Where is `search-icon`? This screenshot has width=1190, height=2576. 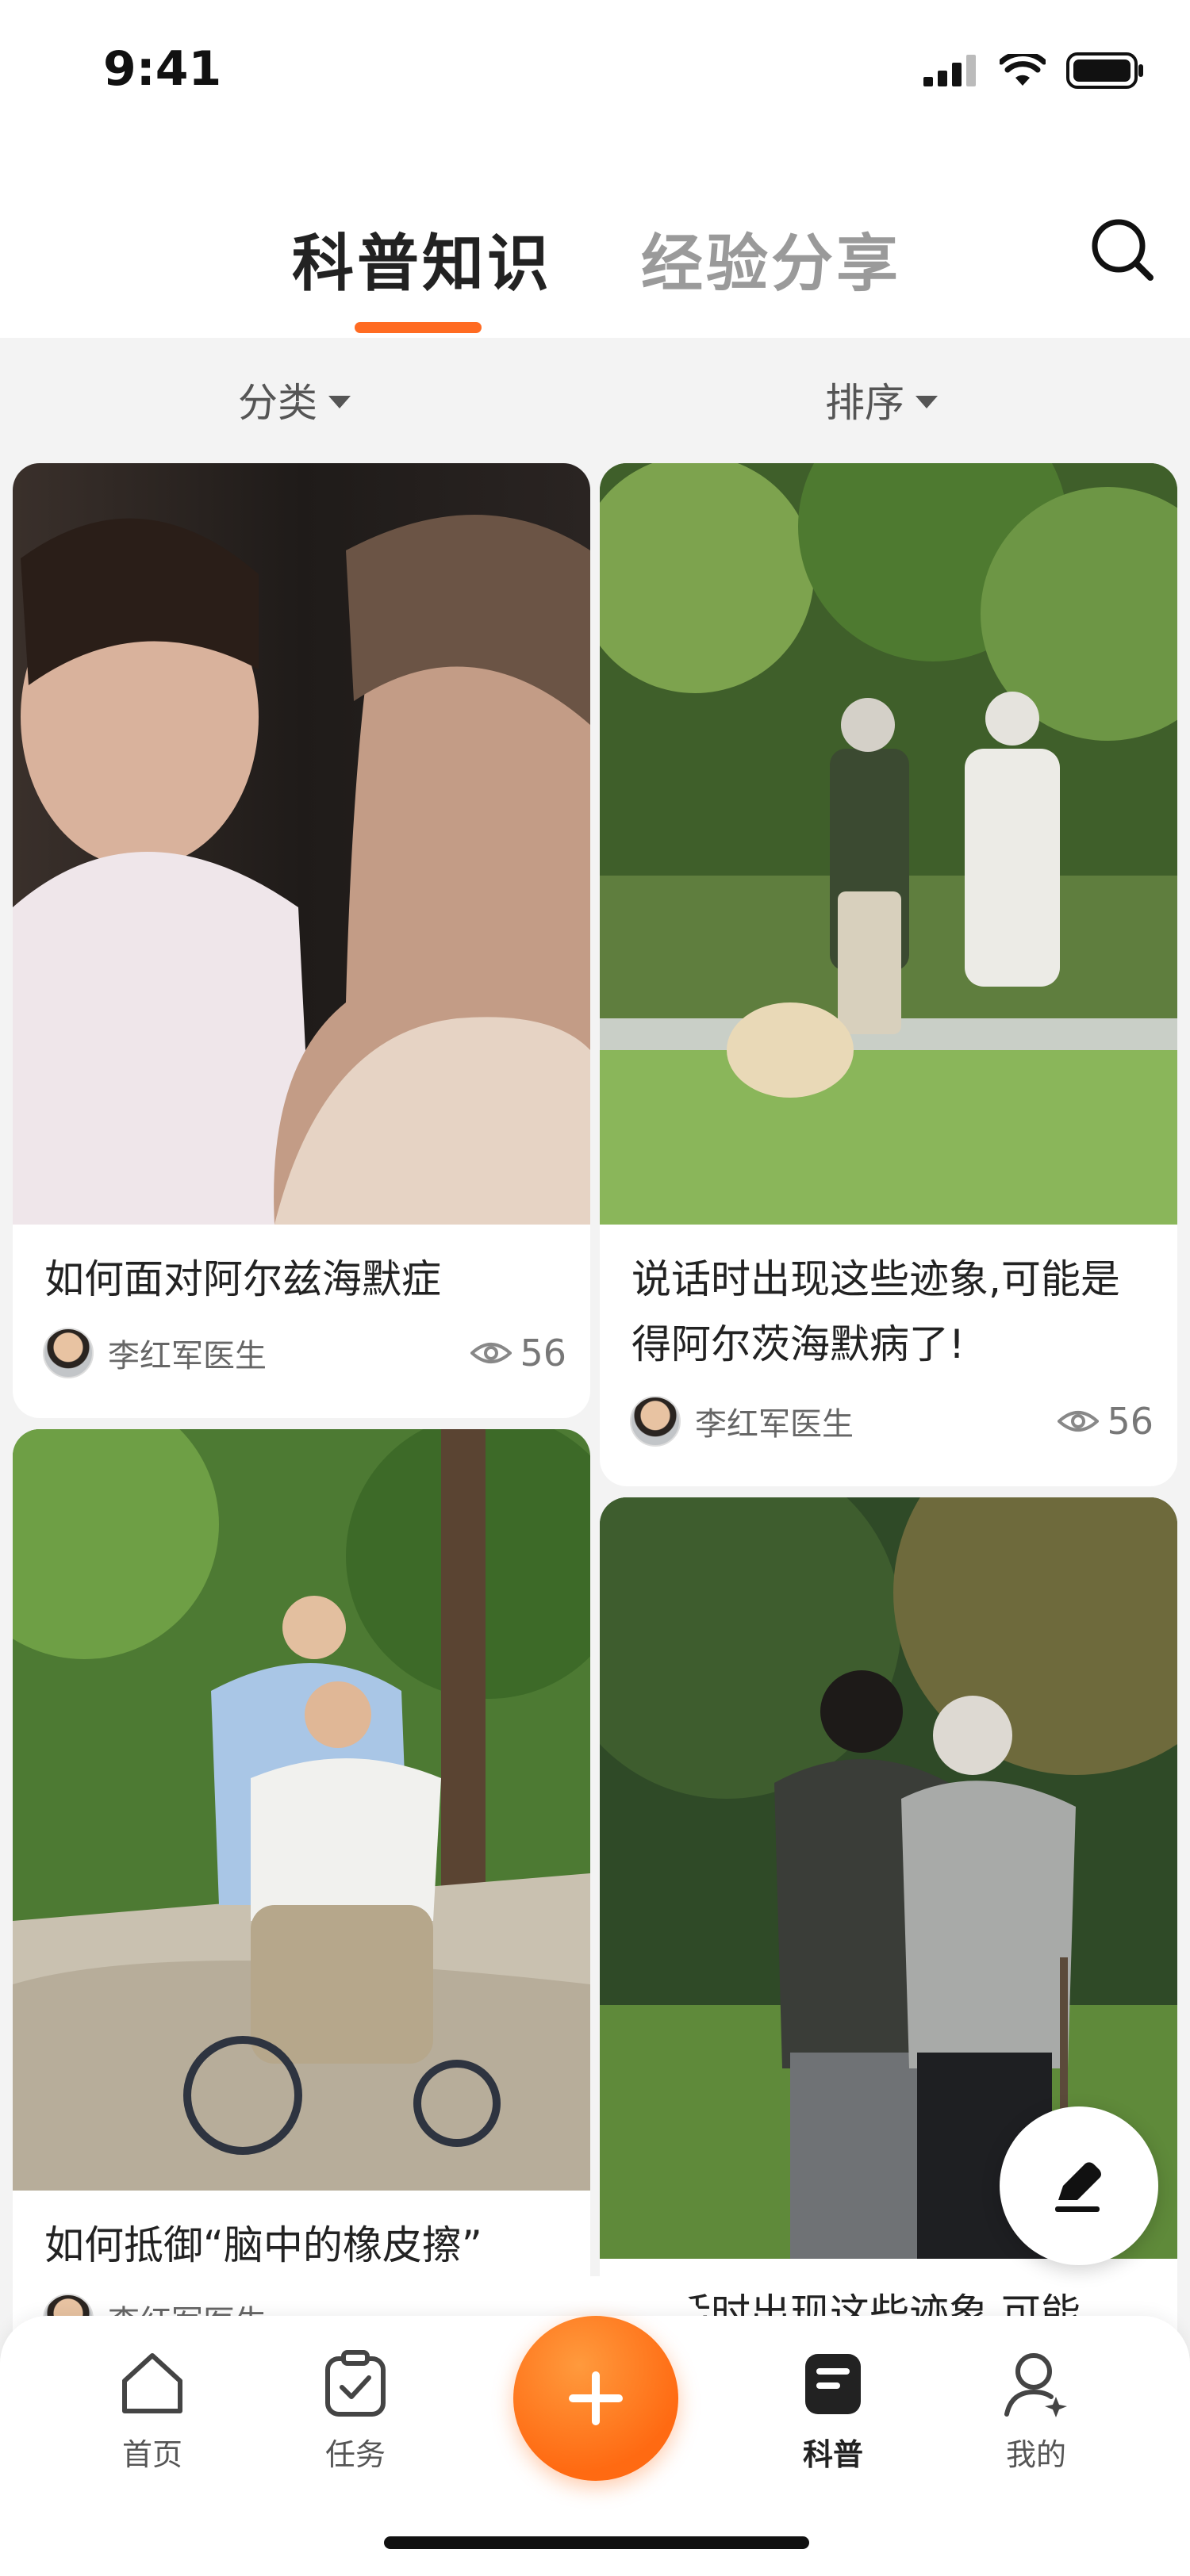 search-icon is located at coordinates (1123, 250).